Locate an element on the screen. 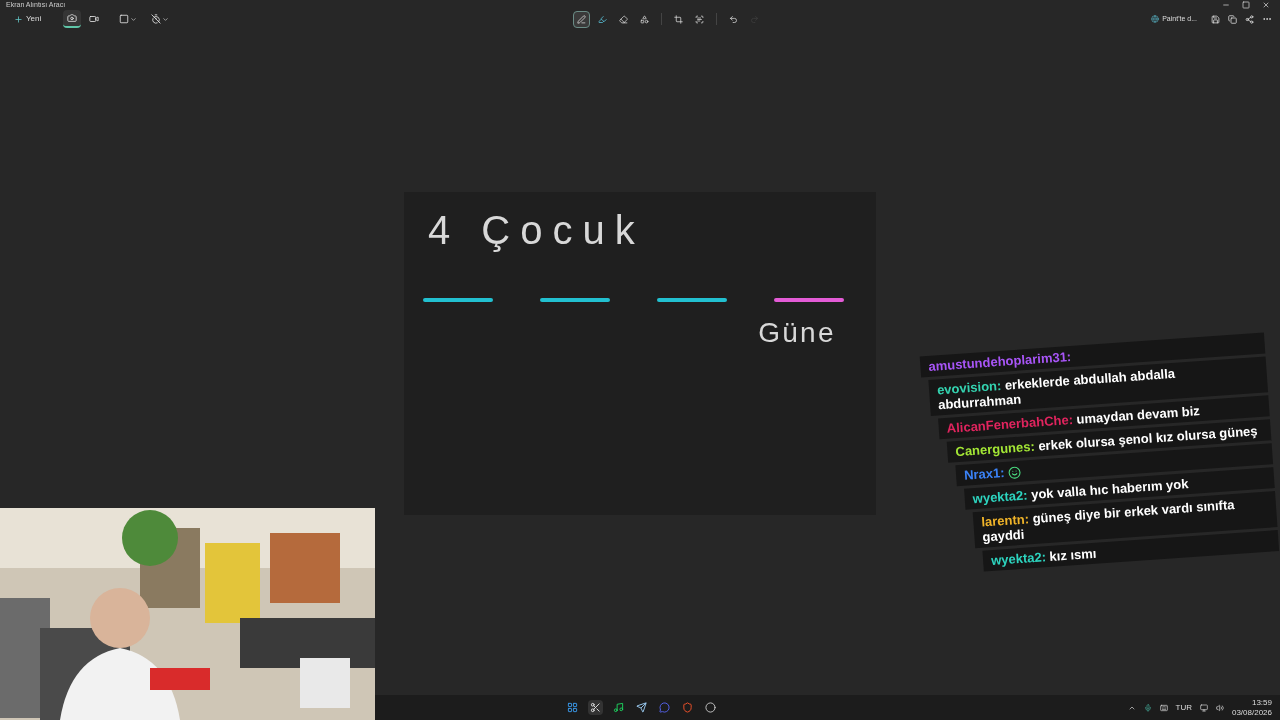 Image resolution: width=1280 pixels, height=720 pixels. camera-icon is located at coordinates (72, 18).